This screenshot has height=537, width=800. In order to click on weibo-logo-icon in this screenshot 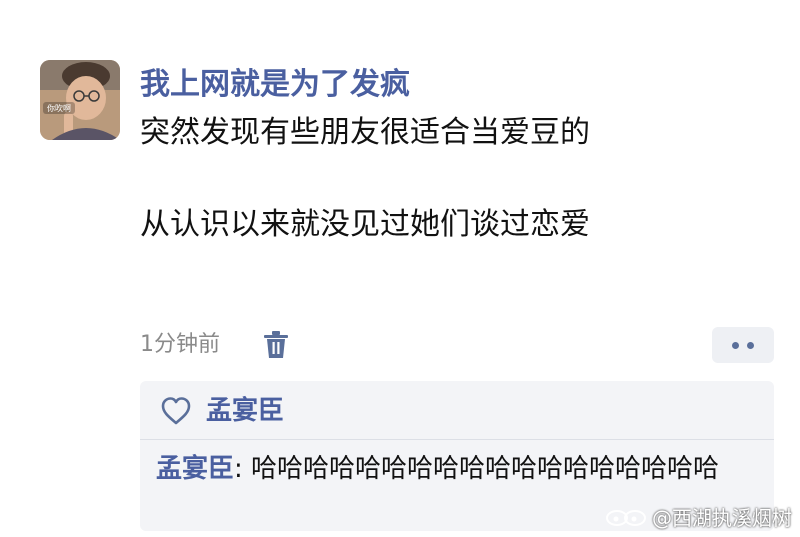, I will do `click(626, 517)`.